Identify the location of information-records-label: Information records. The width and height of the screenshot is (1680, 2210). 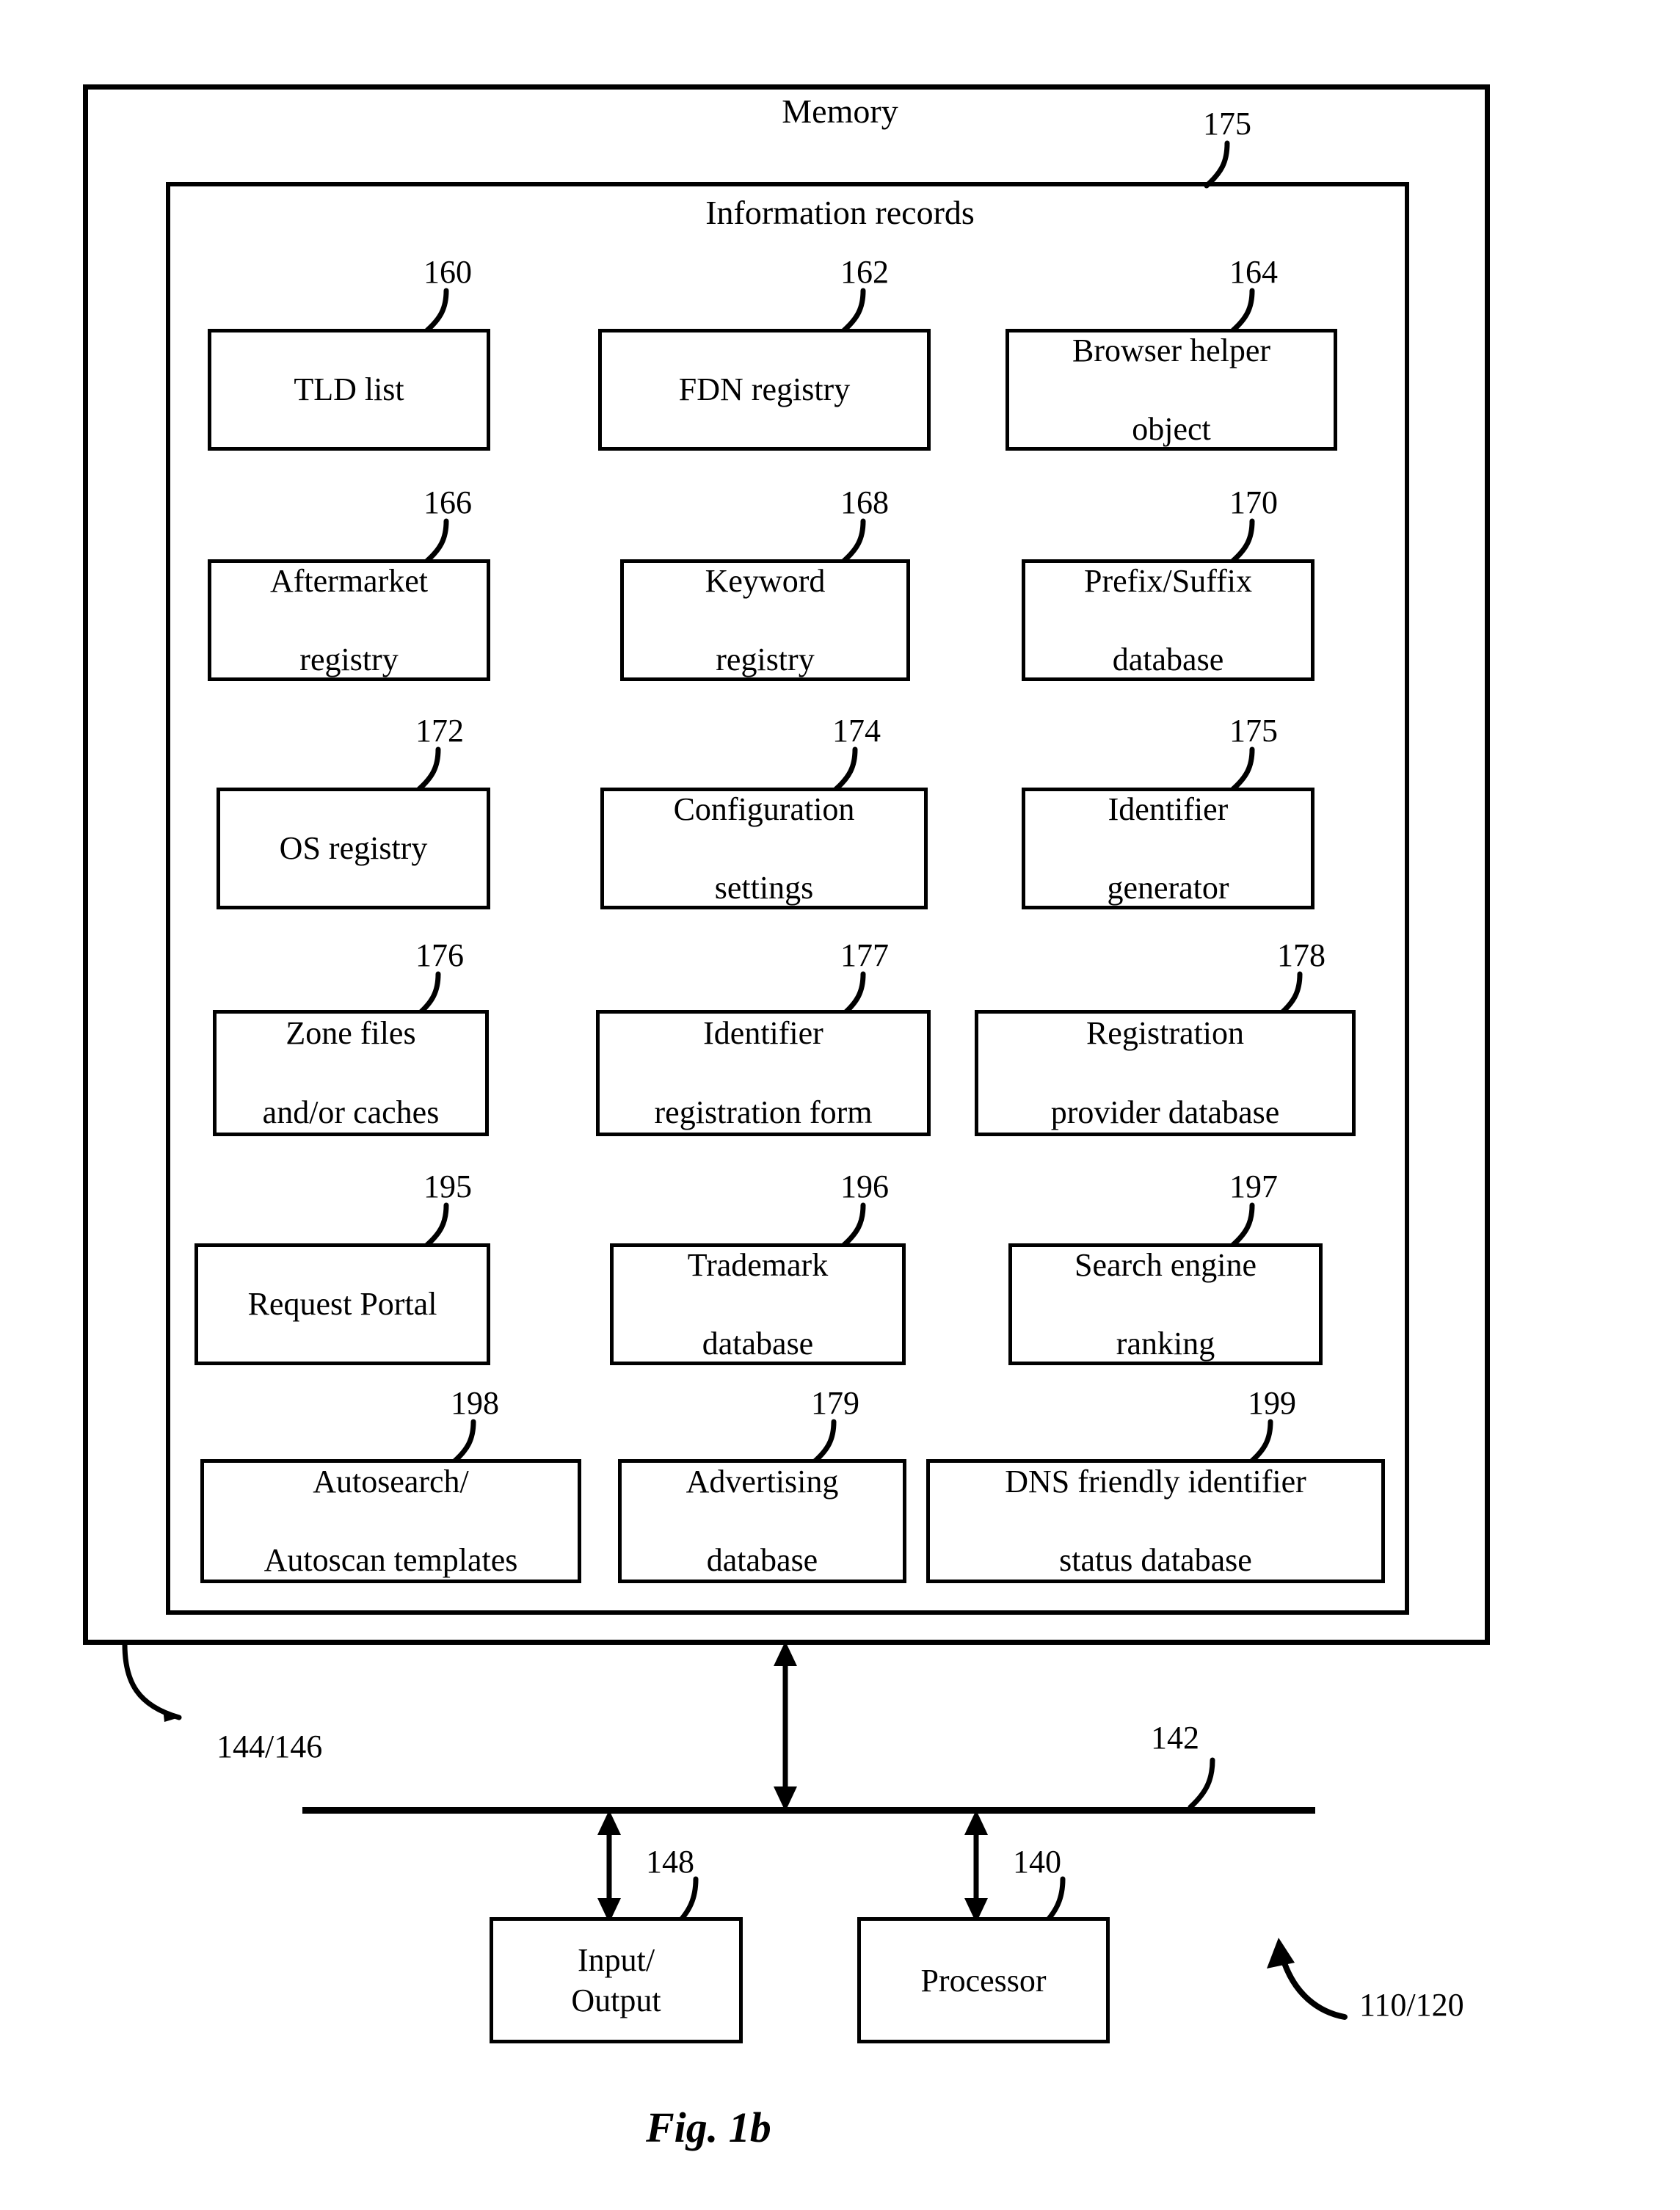
(840, 212).